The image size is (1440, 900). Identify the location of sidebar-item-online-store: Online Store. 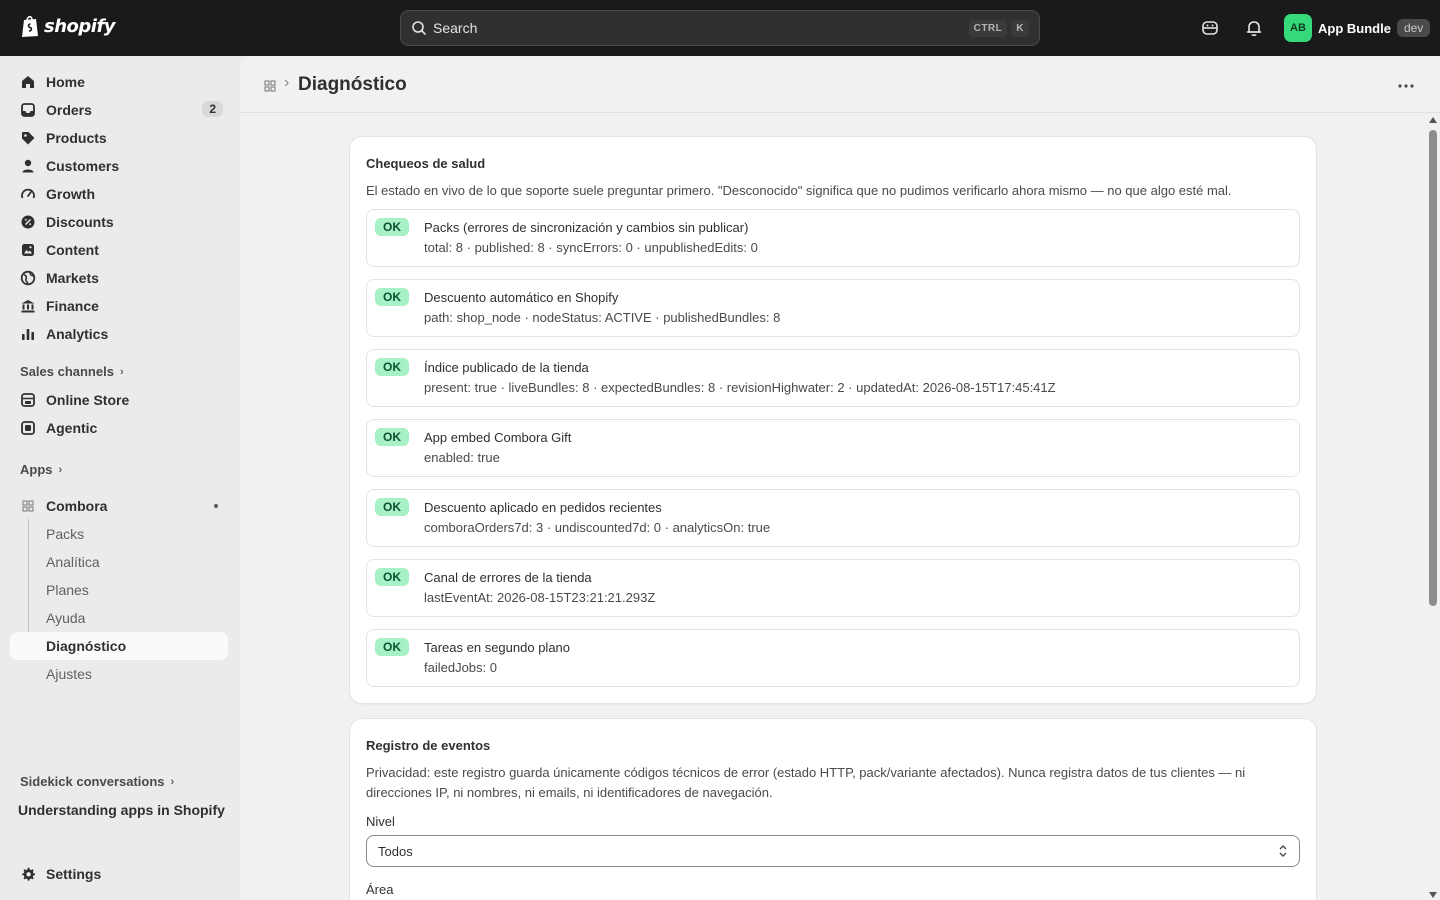
(119, 400).